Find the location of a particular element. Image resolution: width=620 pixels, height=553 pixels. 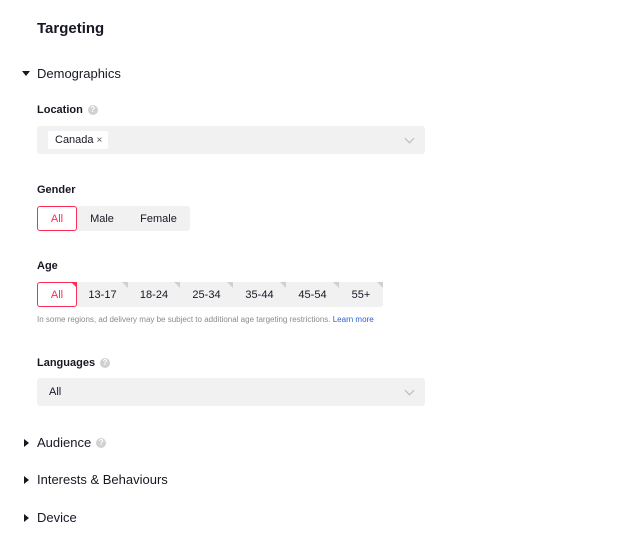

age-option-25-34: 25-34 is located at coordinates (206, 294).